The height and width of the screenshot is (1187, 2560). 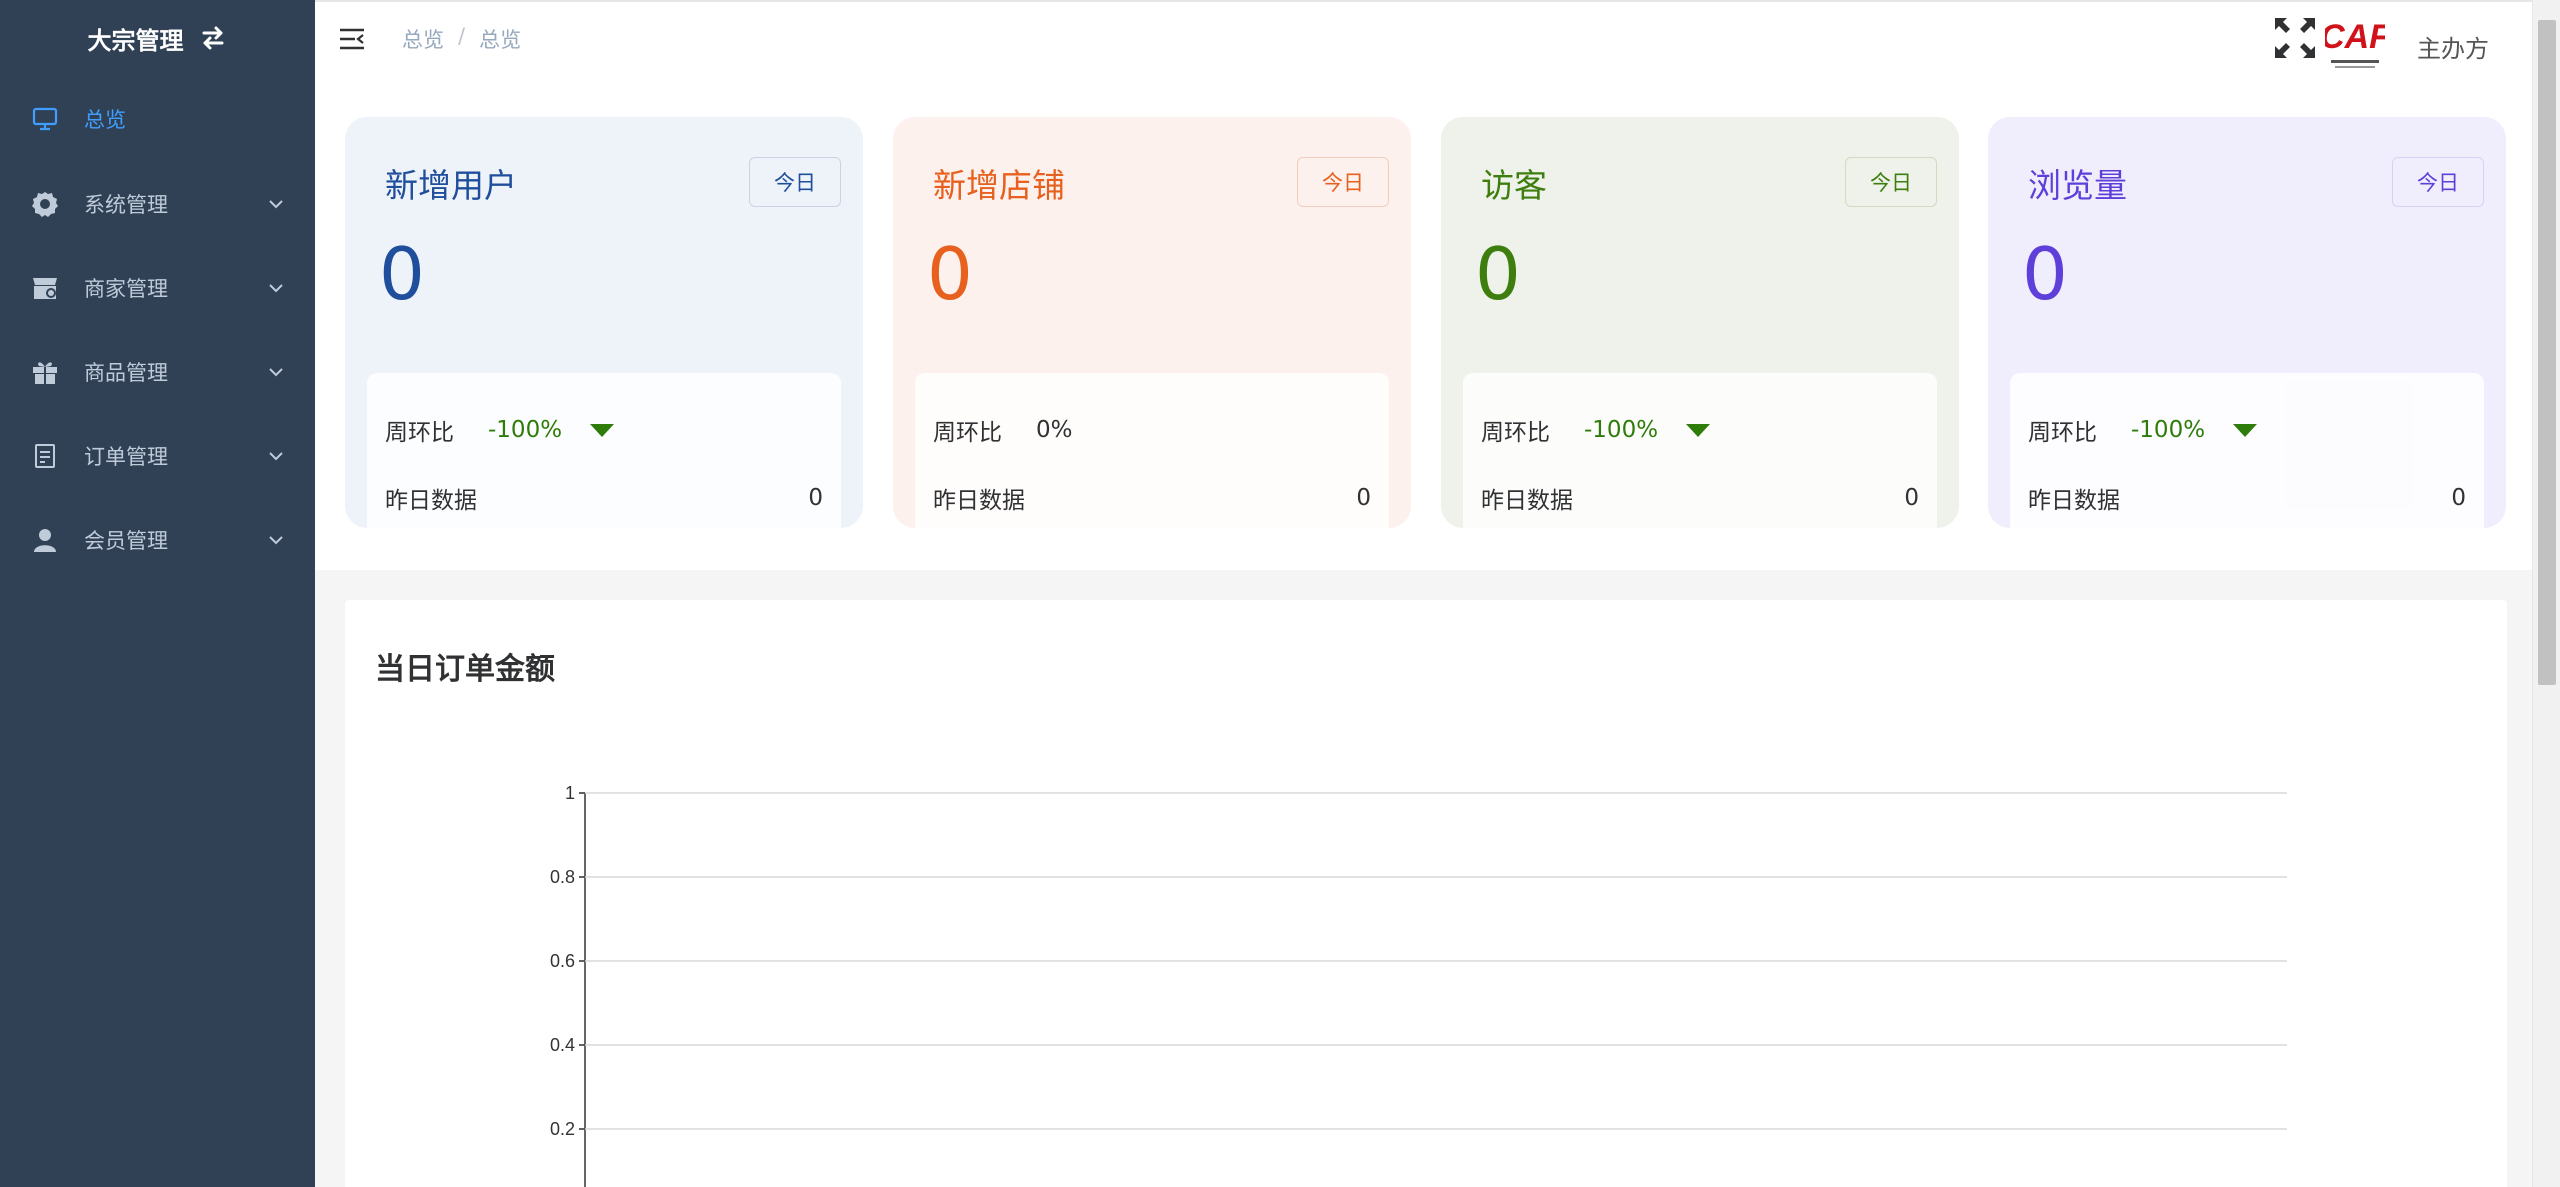 I want to click on sidebar-item-label: 总览, so click(x=105, y=120).